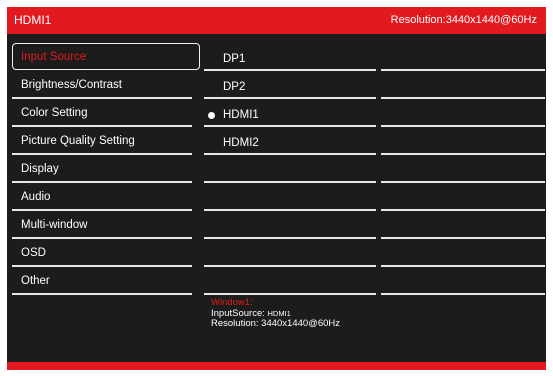  What do you see at coordinates (105, 281) in the screenshot?
I see `menu-item-other: Other` at bounding box center [105, 281].